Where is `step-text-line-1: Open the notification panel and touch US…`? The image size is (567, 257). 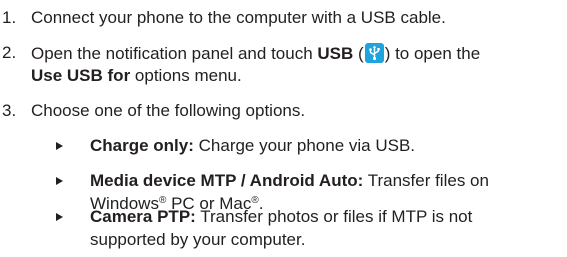
step-text-line-1: Open the notification panel and touch US… is located at coordinates (255, 53).